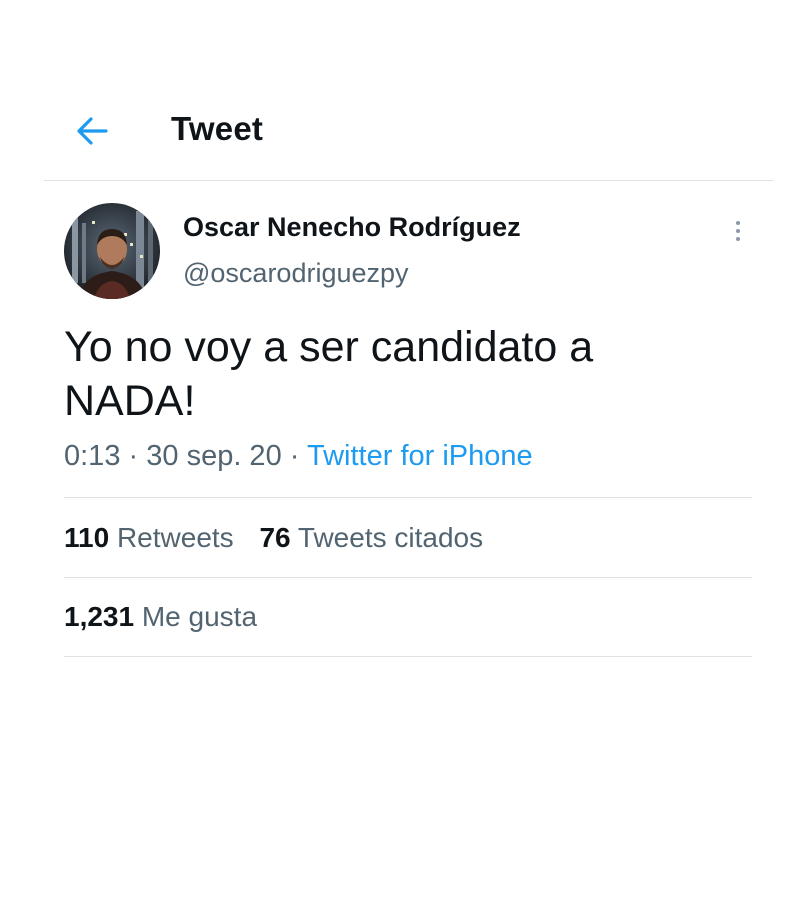 The image size is (800, 900). What do you see at coordinates (738, 223) in the screenshot?
I see `more-vertical-icon` at bounding box center [738, 223].